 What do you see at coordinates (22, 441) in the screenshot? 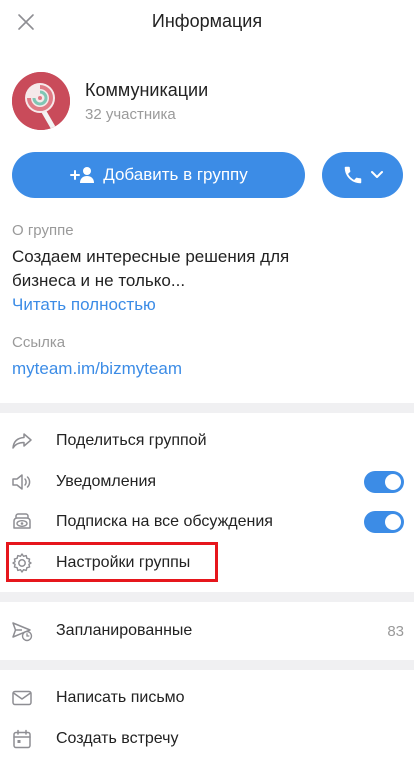
I see `share-icon` at bounding box center [22, 441].